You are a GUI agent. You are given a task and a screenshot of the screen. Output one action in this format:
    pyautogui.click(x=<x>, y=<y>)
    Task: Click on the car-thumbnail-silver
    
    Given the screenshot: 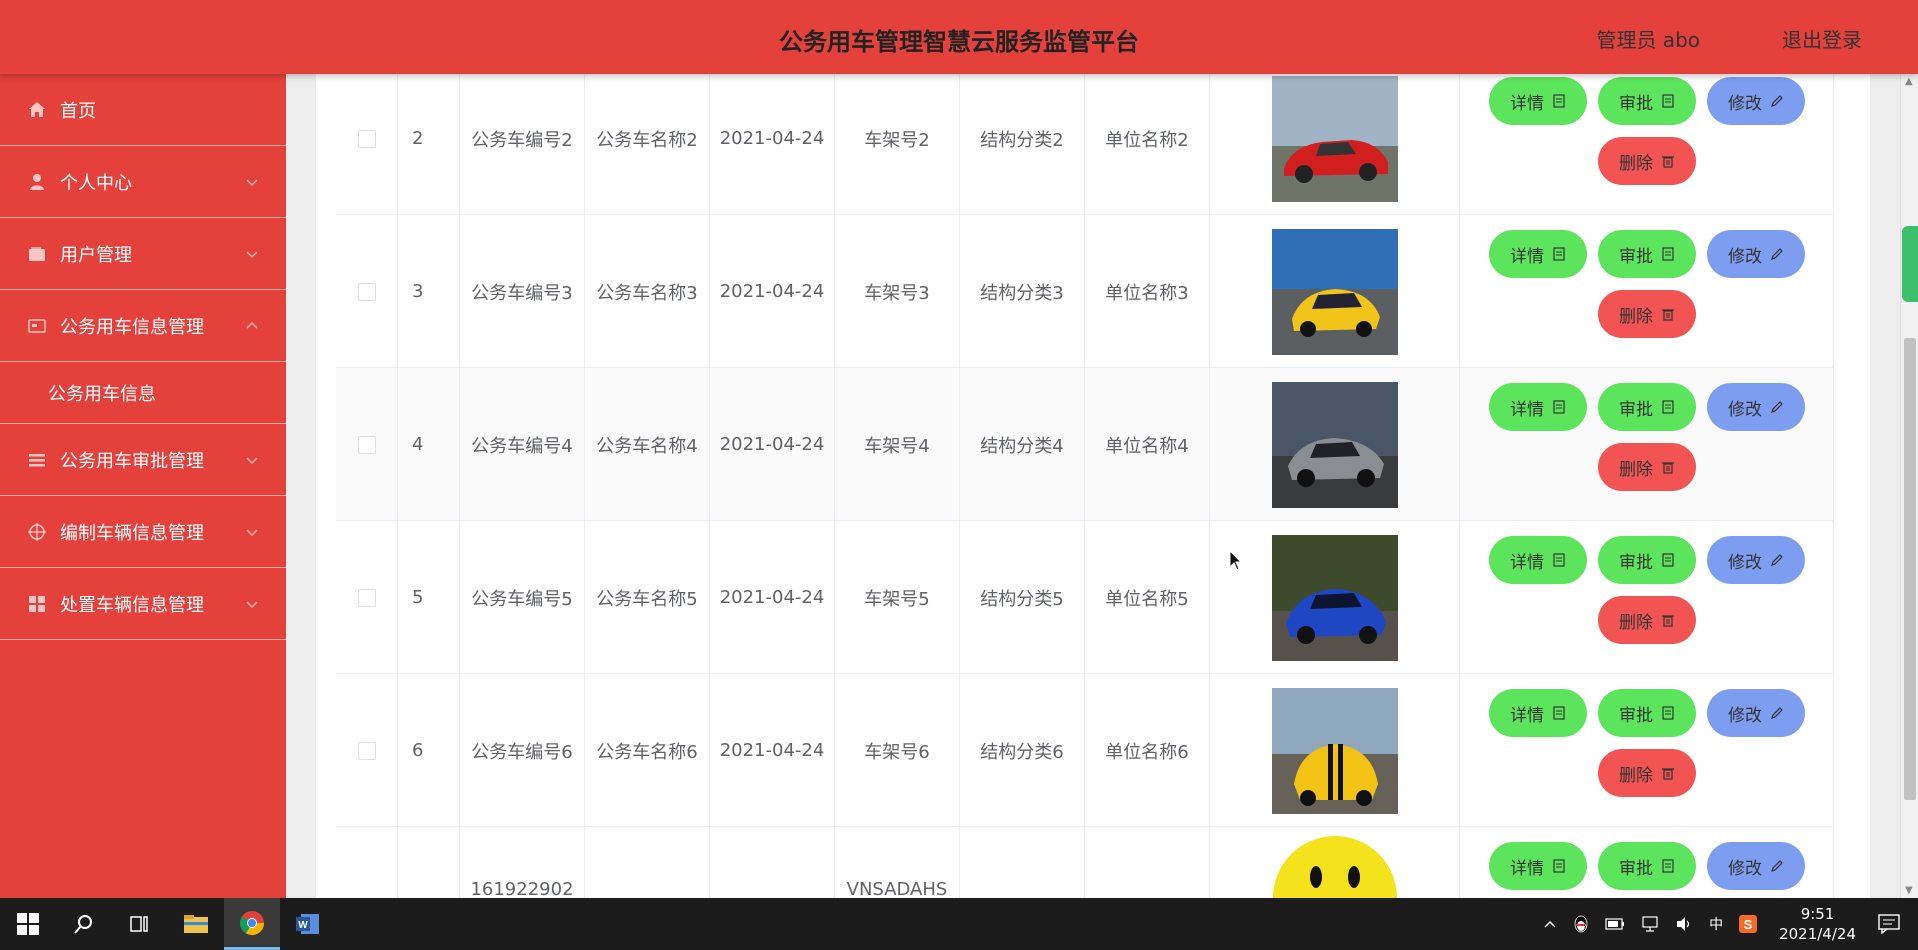 What is the action you would take?
    pyautogui.click(x=1334, y=444)
    